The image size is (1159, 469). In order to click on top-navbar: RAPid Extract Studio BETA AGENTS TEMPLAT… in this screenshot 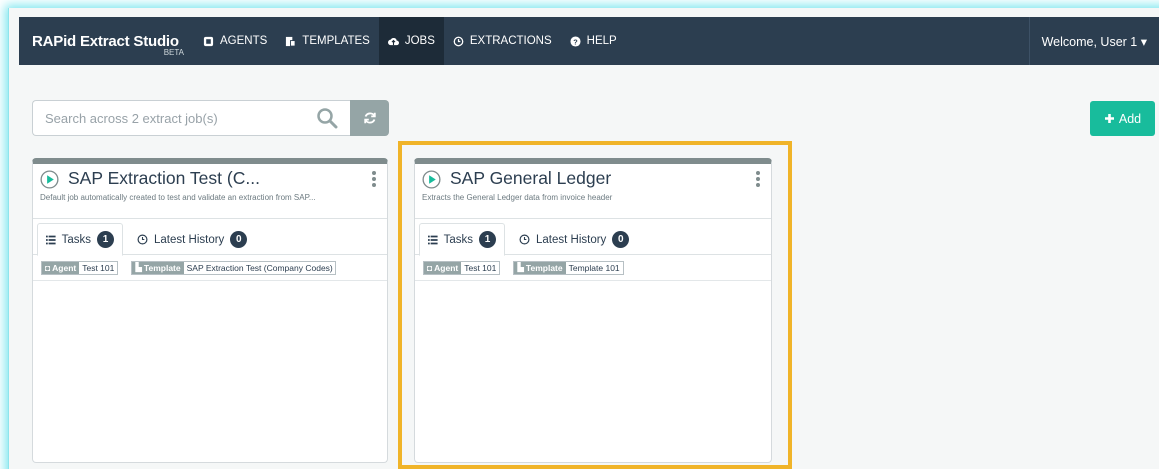, I will do `click(589, 41)`.